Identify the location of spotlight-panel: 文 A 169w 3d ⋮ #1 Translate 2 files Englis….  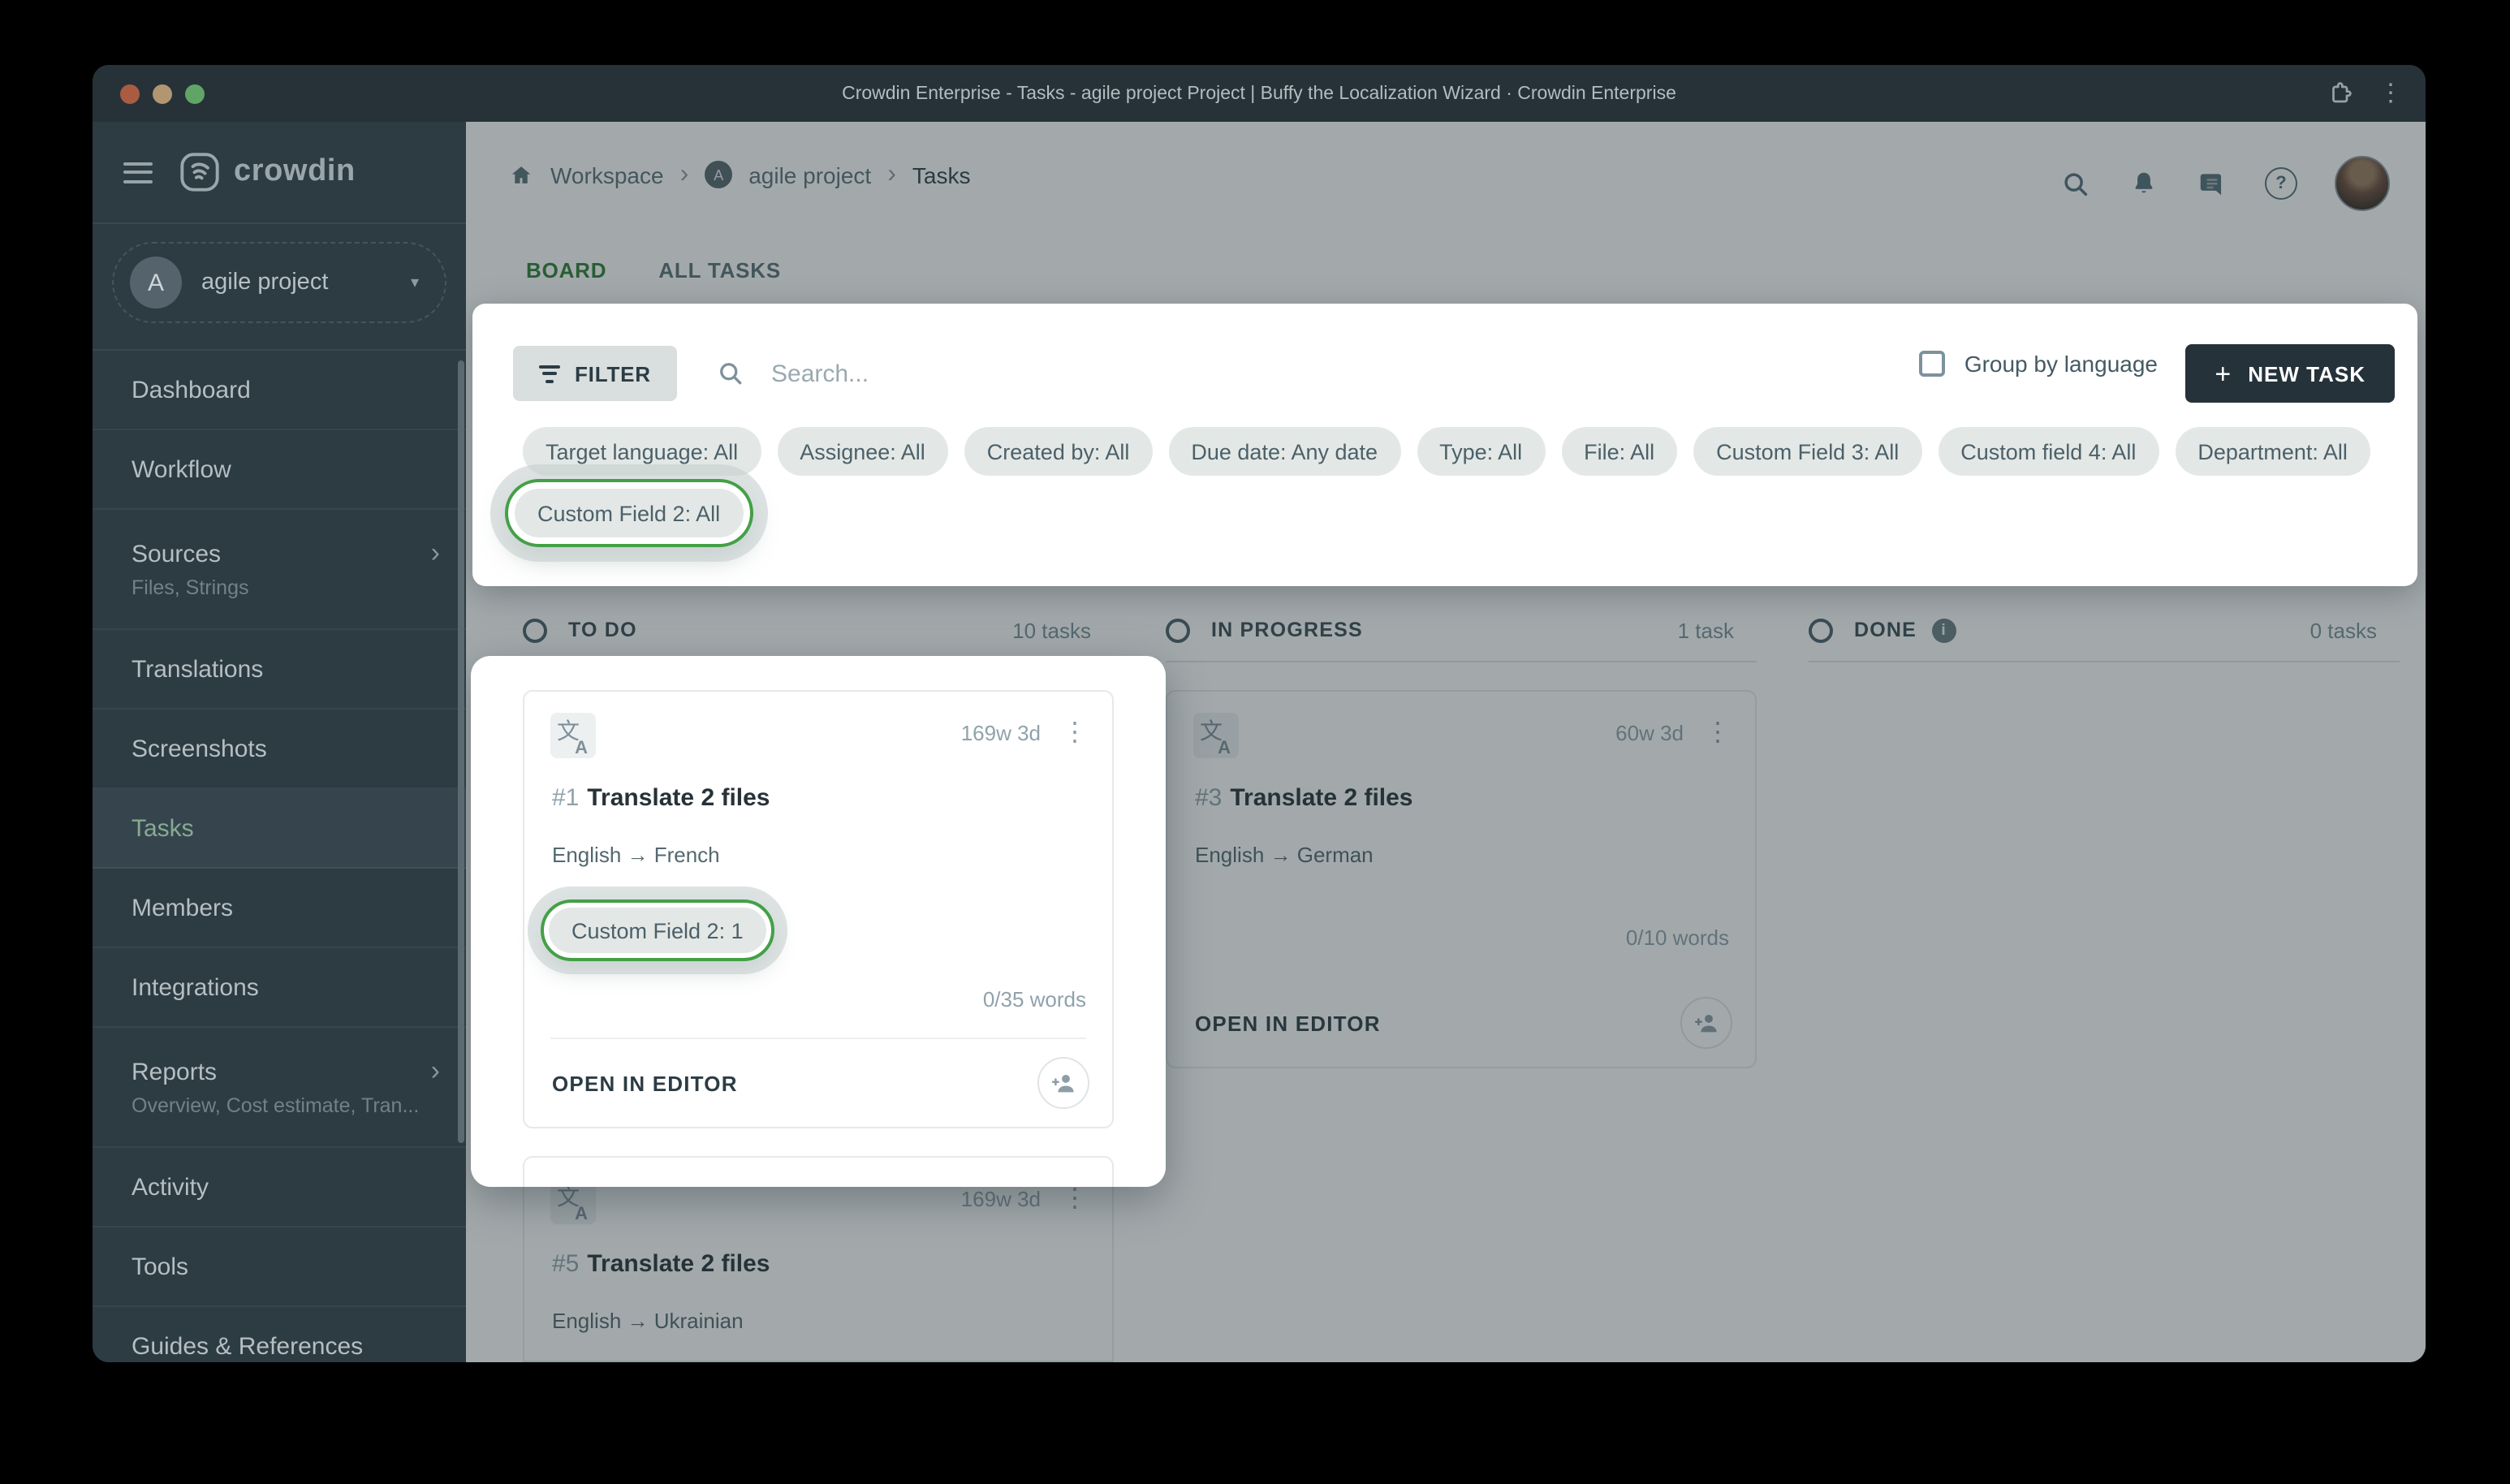
(818, 921).